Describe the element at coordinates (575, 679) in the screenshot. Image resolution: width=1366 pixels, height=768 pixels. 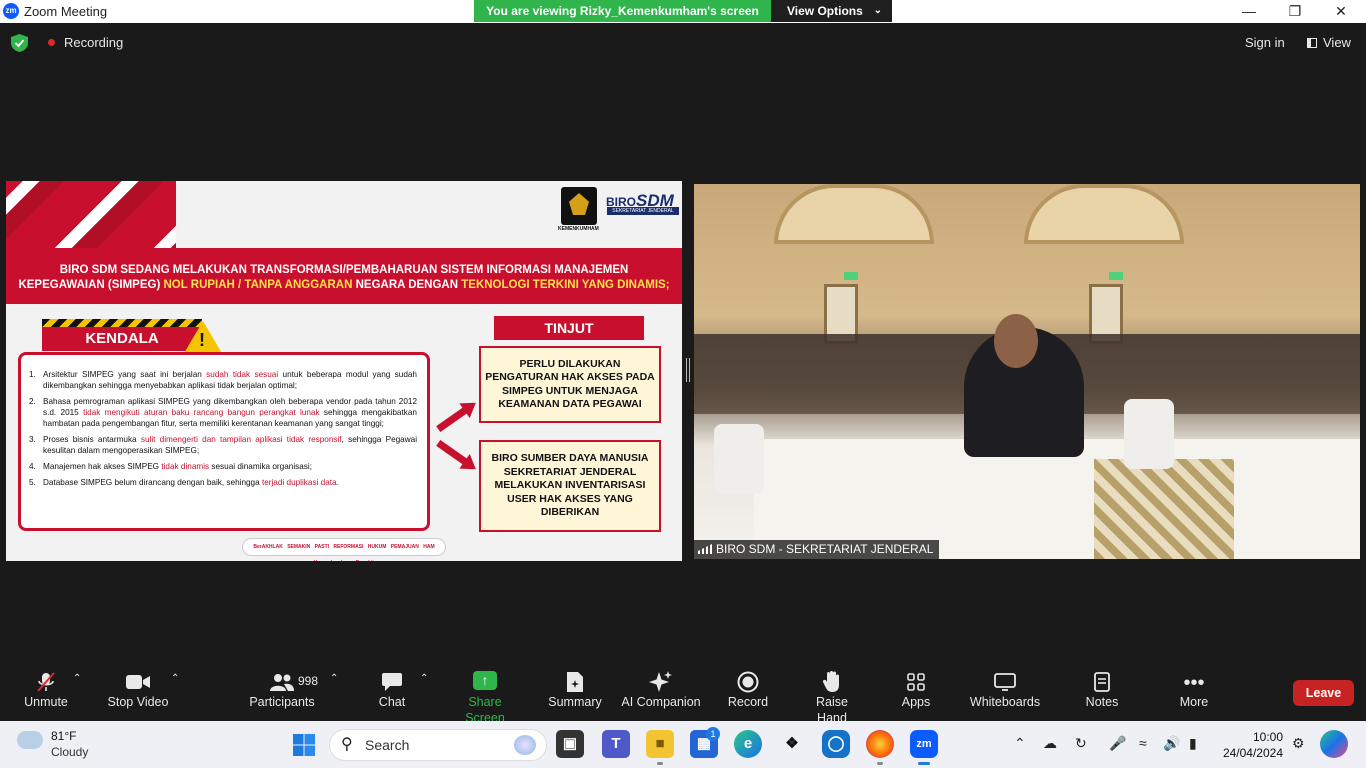
I see `summary-document-icon` at that location.